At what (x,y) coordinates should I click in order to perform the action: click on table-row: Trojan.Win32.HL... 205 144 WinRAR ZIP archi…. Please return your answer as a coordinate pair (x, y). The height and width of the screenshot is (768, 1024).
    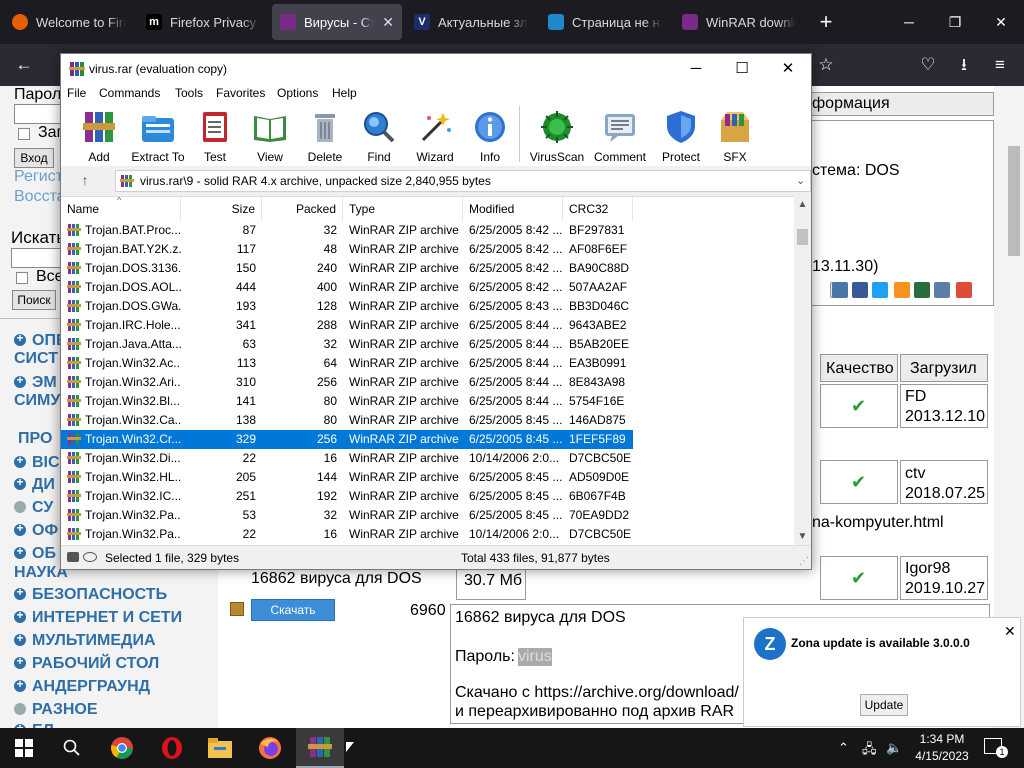
    Looking at the image, I should click on (347, 477).